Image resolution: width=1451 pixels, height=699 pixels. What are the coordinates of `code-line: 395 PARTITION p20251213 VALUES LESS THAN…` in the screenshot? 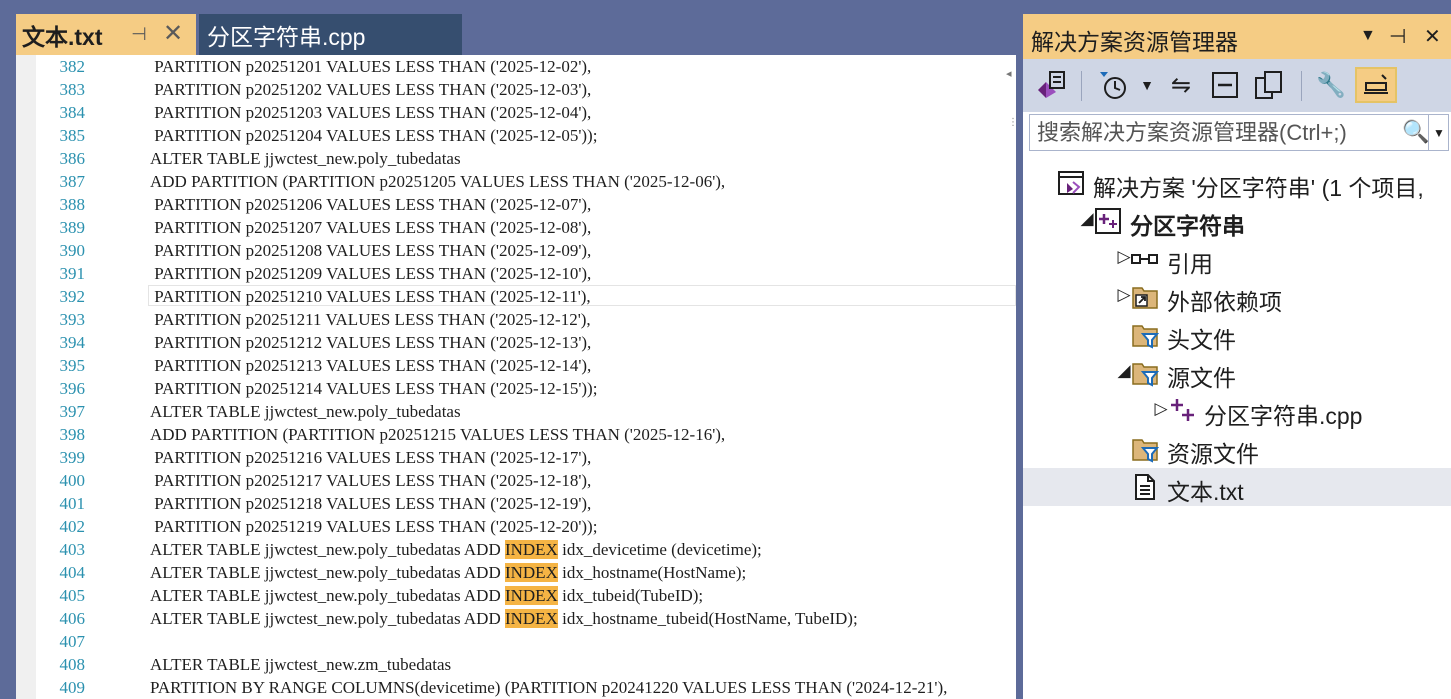 It's located at (516, 365).